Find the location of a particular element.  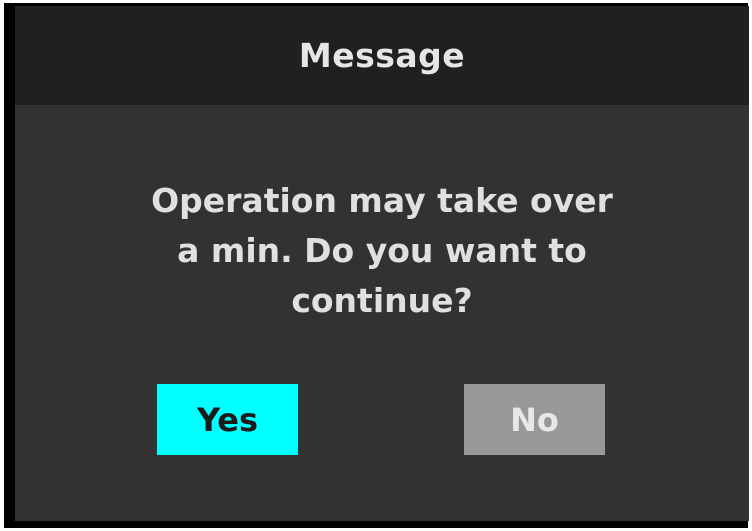

dialog-title: Message is located at coordinates (382, 55).